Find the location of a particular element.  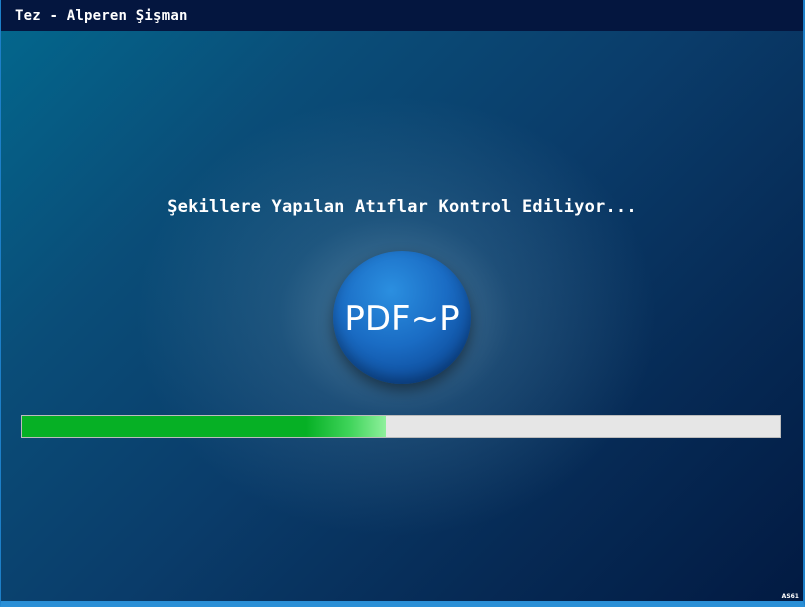

window-titlebar: Tez - Alperen Şişman is located at coordinates (402, 15).